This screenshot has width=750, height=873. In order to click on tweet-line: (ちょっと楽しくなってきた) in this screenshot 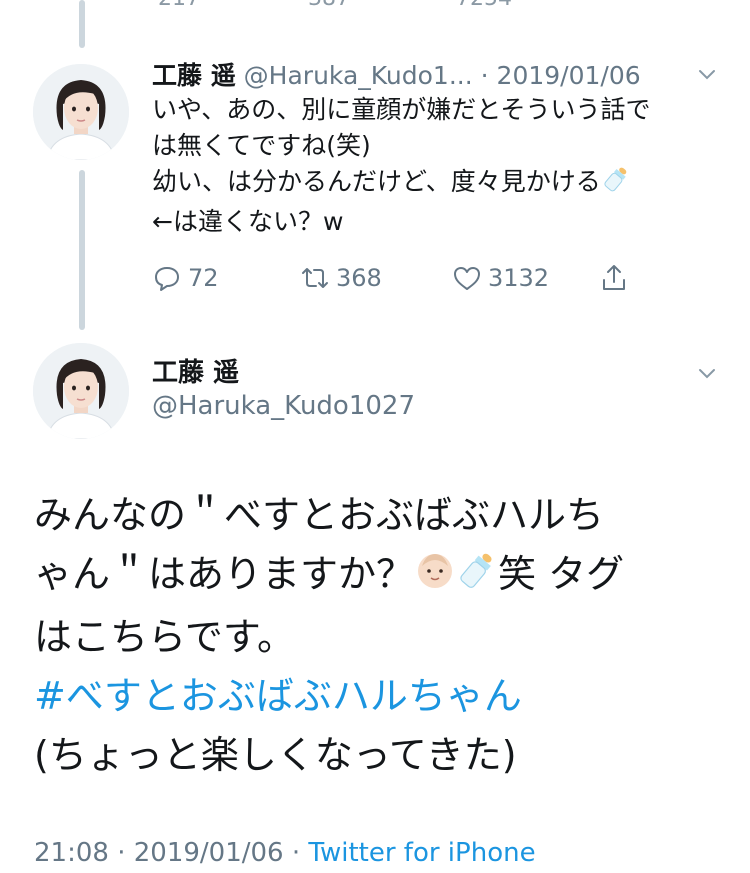, I will do `click(275, 755)`.